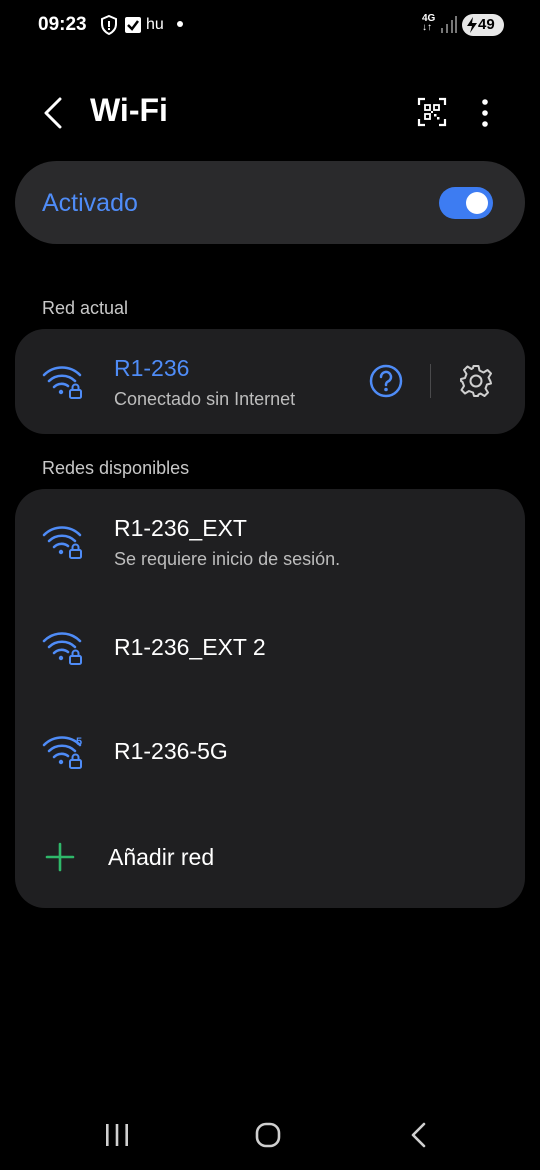 The width and height of the screenshot is (540, 1170). I want to click on available-networks-section-label: Redes disponibles, so click(116, 468).